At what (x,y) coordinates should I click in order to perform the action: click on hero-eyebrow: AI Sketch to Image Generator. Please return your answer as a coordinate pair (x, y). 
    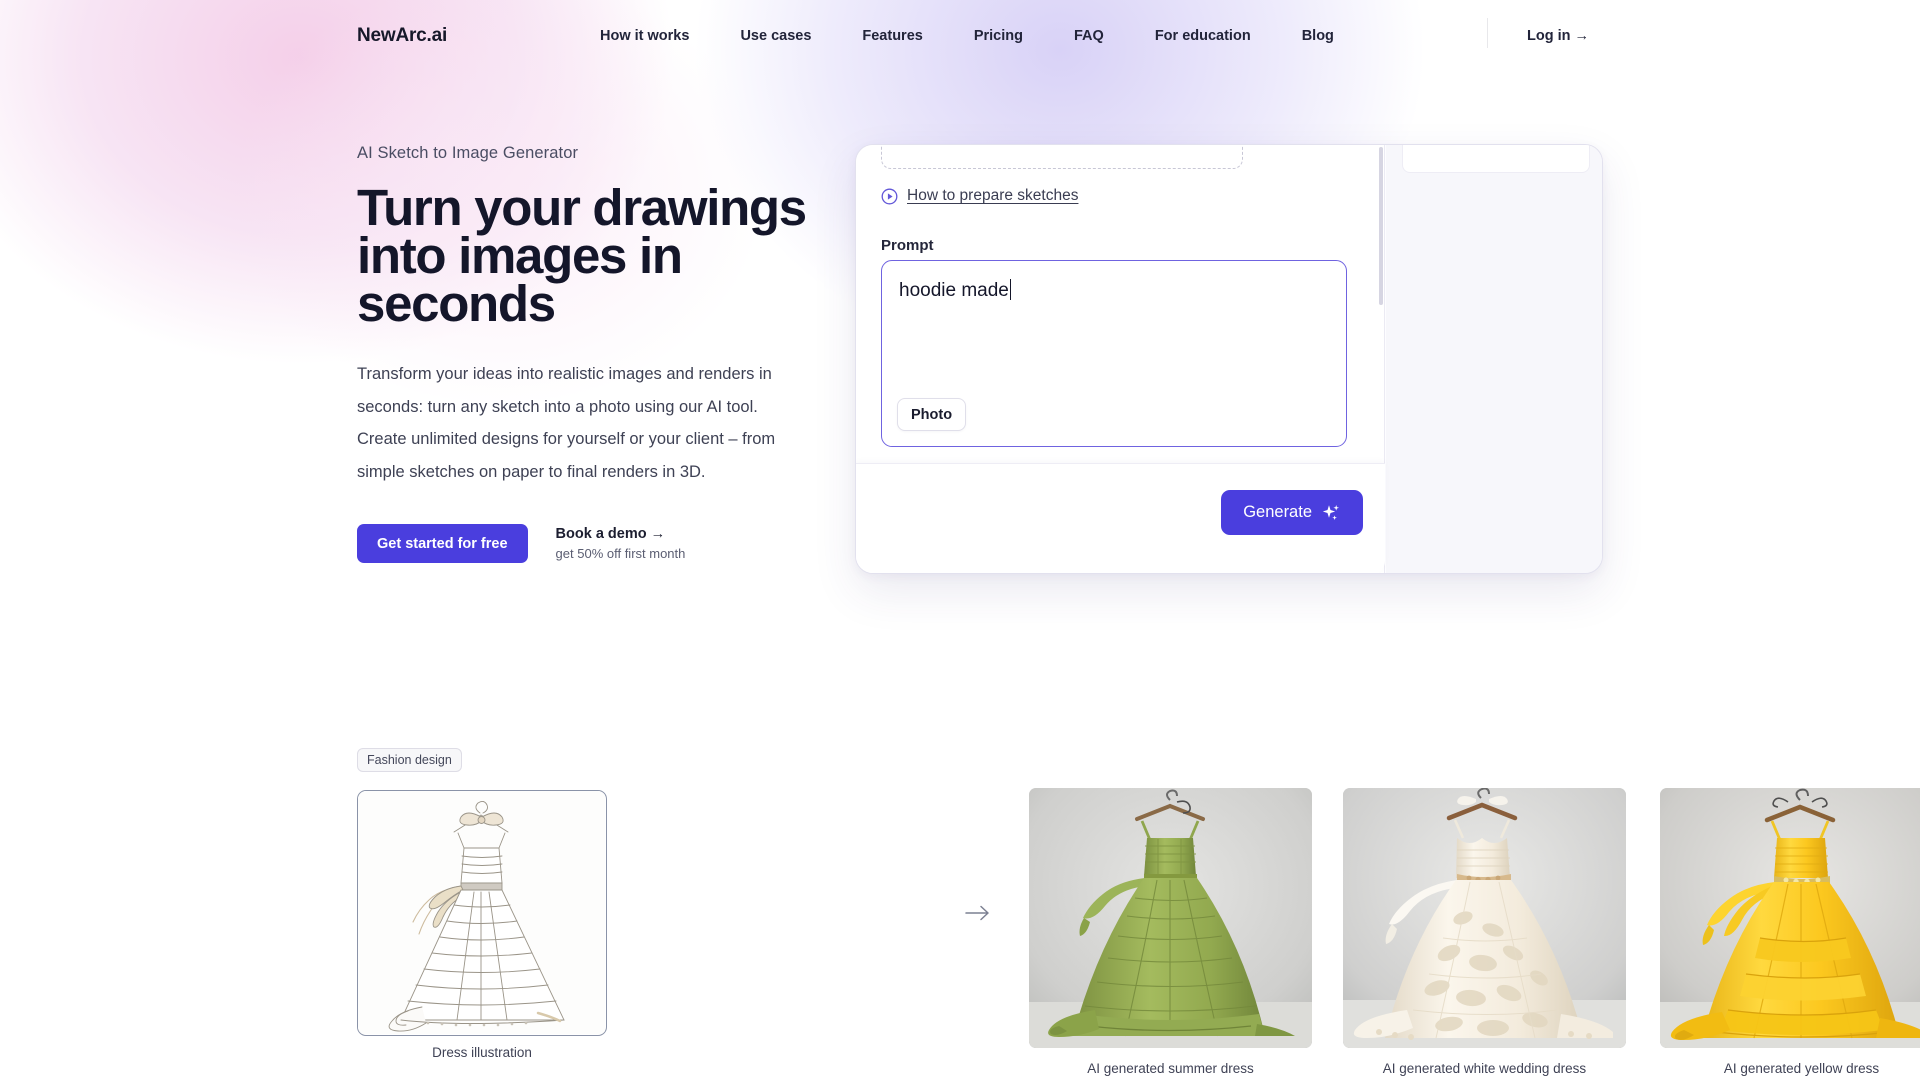
    Looking at the image, I should click on (468, 153).